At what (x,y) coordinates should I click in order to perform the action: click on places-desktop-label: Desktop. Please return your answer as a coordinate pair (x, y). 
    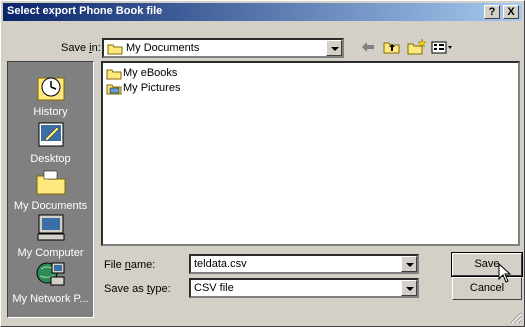
    Looking at the image, I should click on (50, 159).